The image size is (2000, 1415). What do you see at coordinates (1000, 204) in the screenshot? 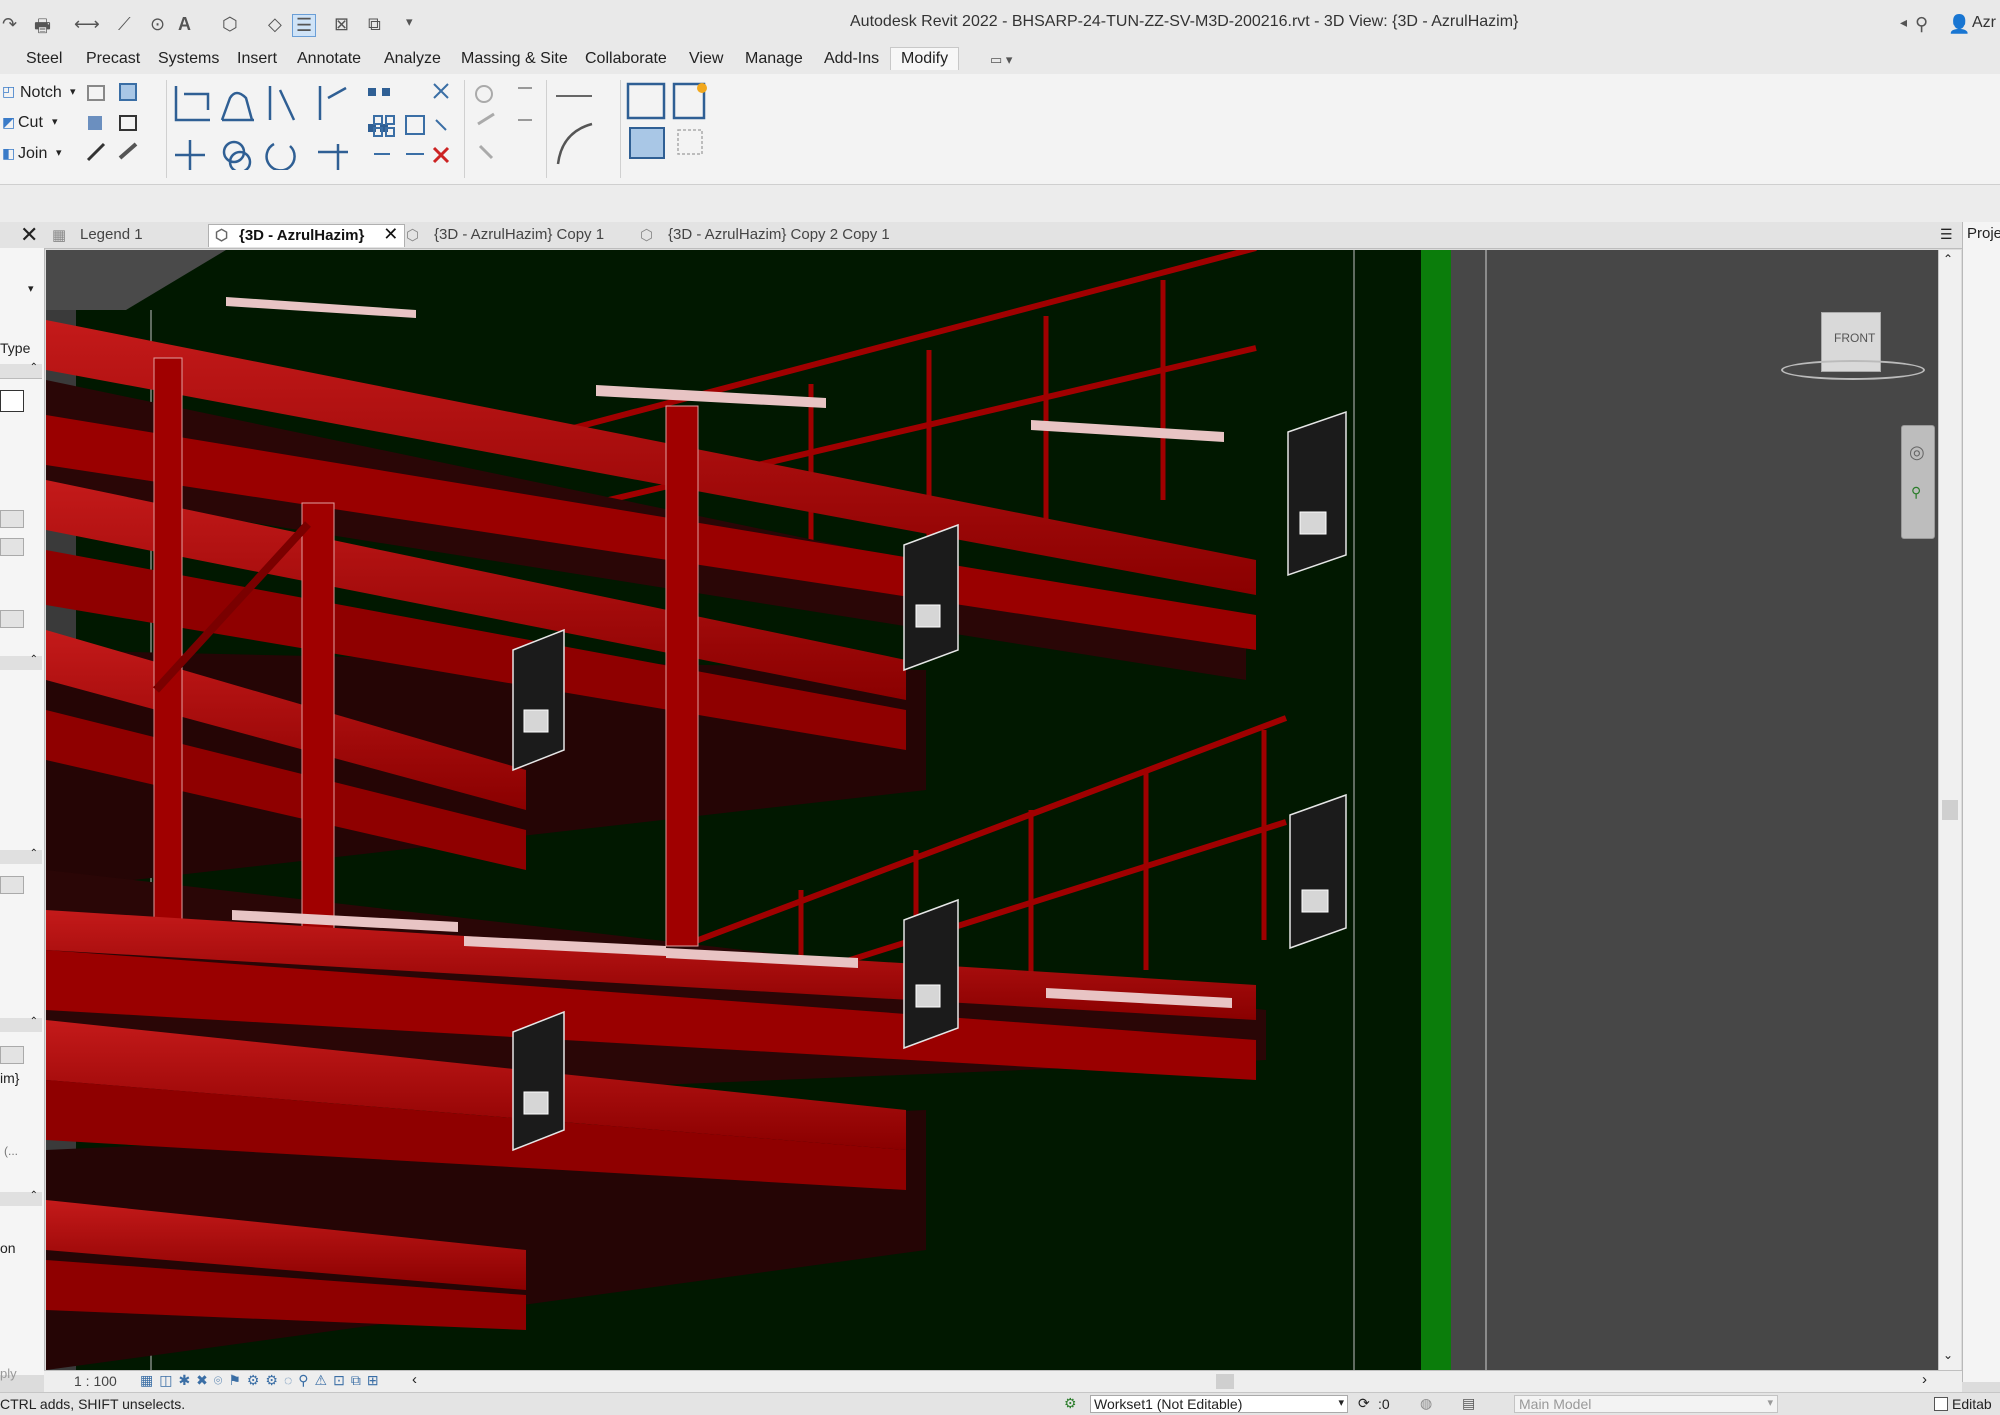
I see `options-bar` at bounding box center [1000, 204].